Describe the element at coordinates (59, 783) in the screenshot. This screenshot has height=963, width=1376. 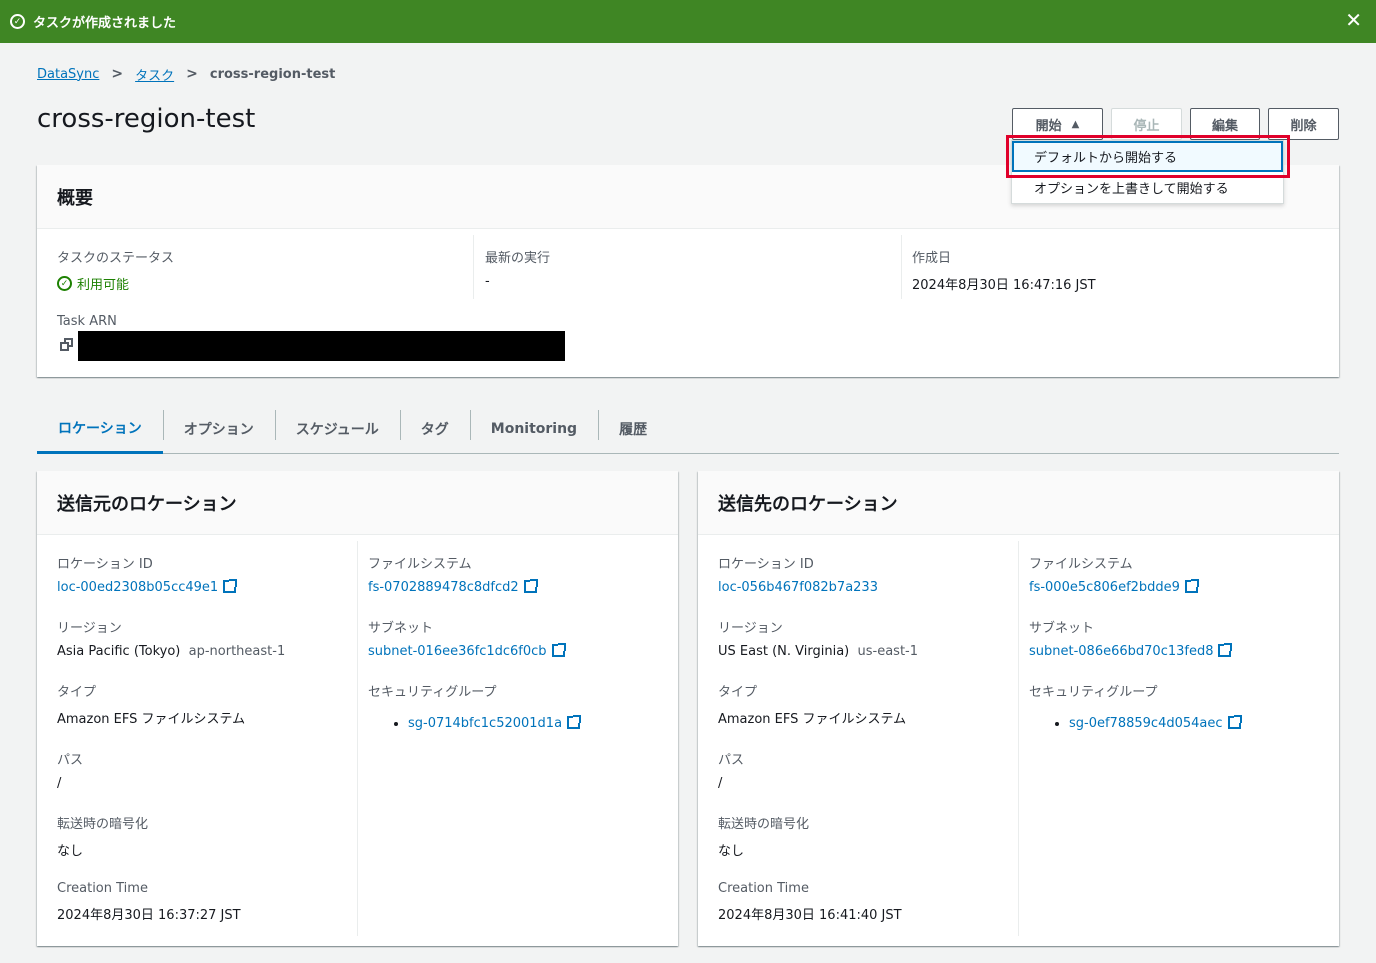
I see `source-path: /` at that location.